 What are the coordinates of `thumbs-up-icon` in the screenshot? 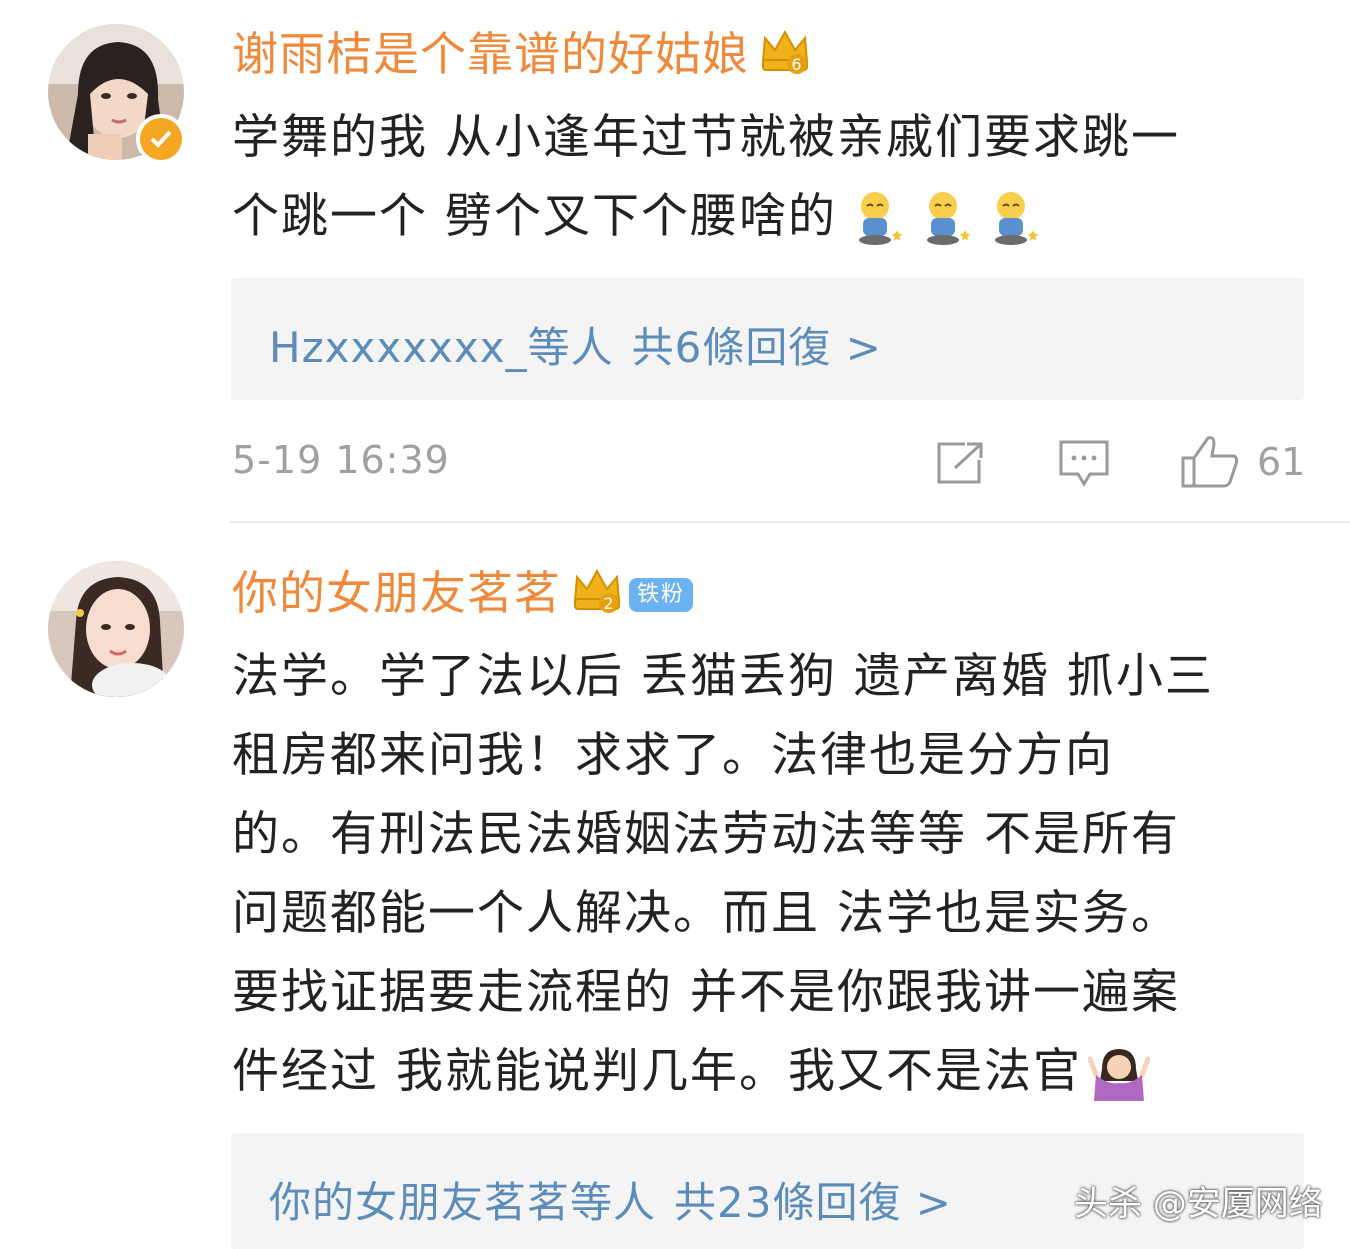 It's located at (1210, 462).